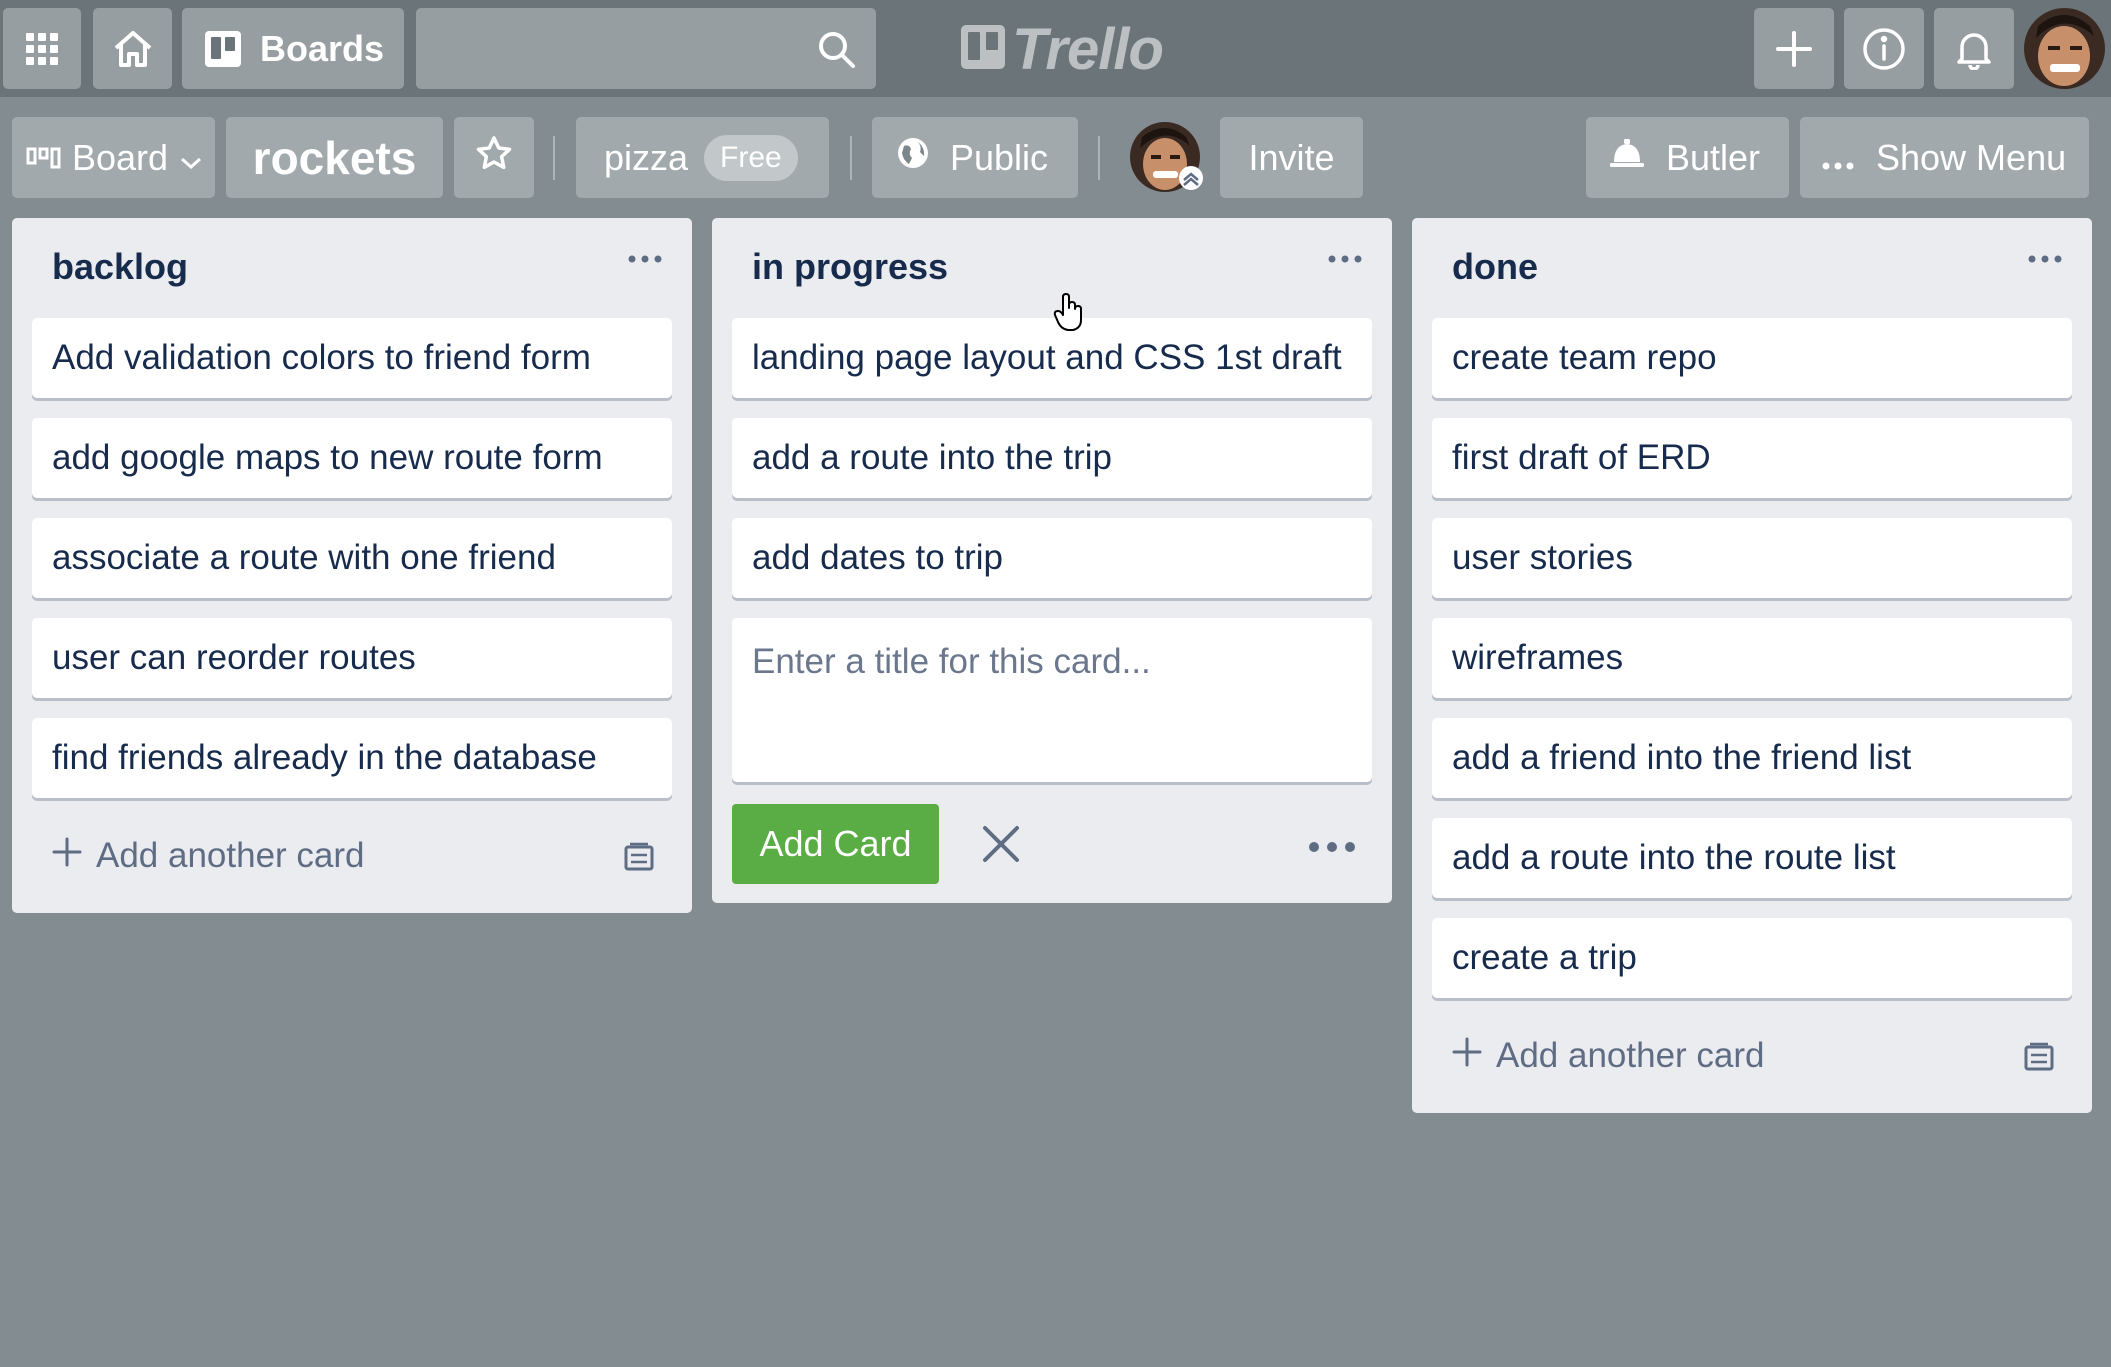 The image size is (2111, 1367). What do you see at coordinates (751, 157) in the screenshot?
I see `plan-badge: Free` at bounding box center [751, 157].